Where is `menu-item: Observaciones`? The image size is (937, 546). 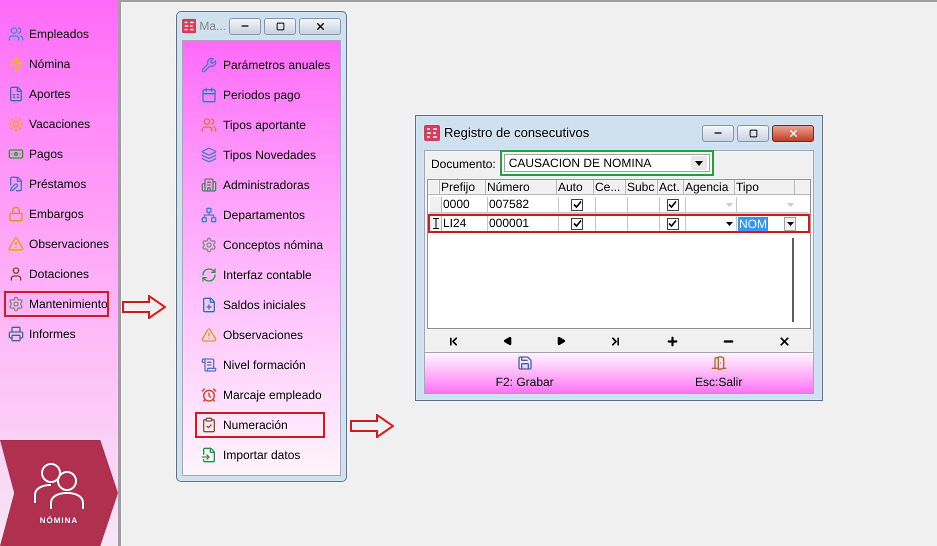 menu-item: Observaciones is located at coordinates (268, 335).